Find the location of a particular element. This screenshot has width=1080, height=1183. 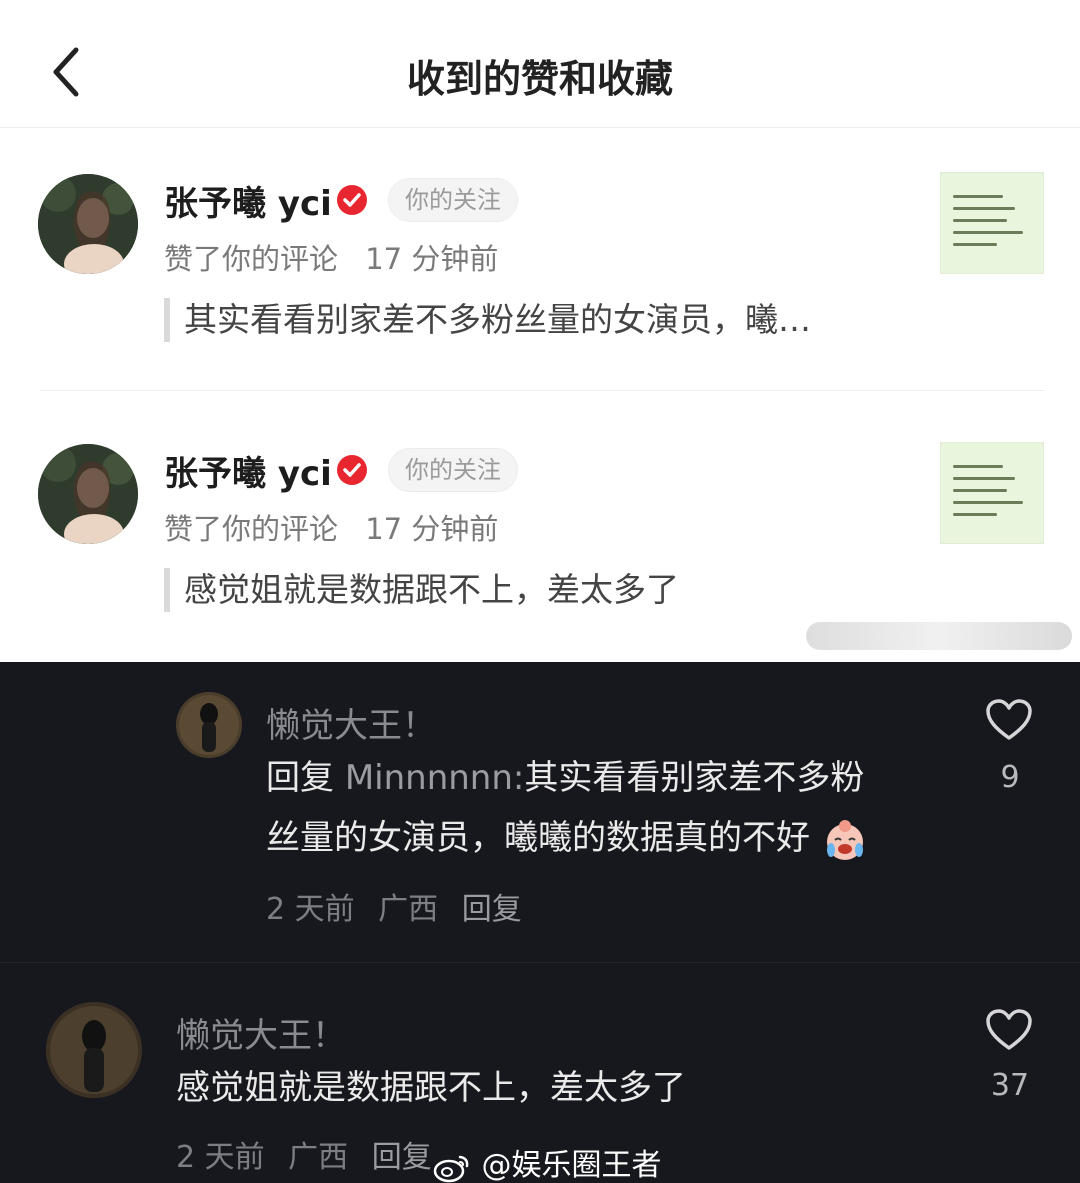

weibo-watermark: @娱乐圈王者 is located at coordinates (547, 1161).